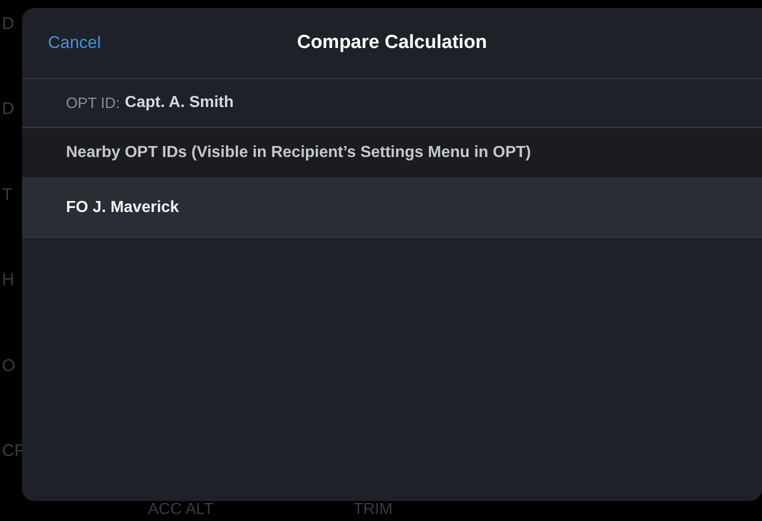 The image size is (762, 521). I want to click on cancel-button: Cancel, so click(74, 43).